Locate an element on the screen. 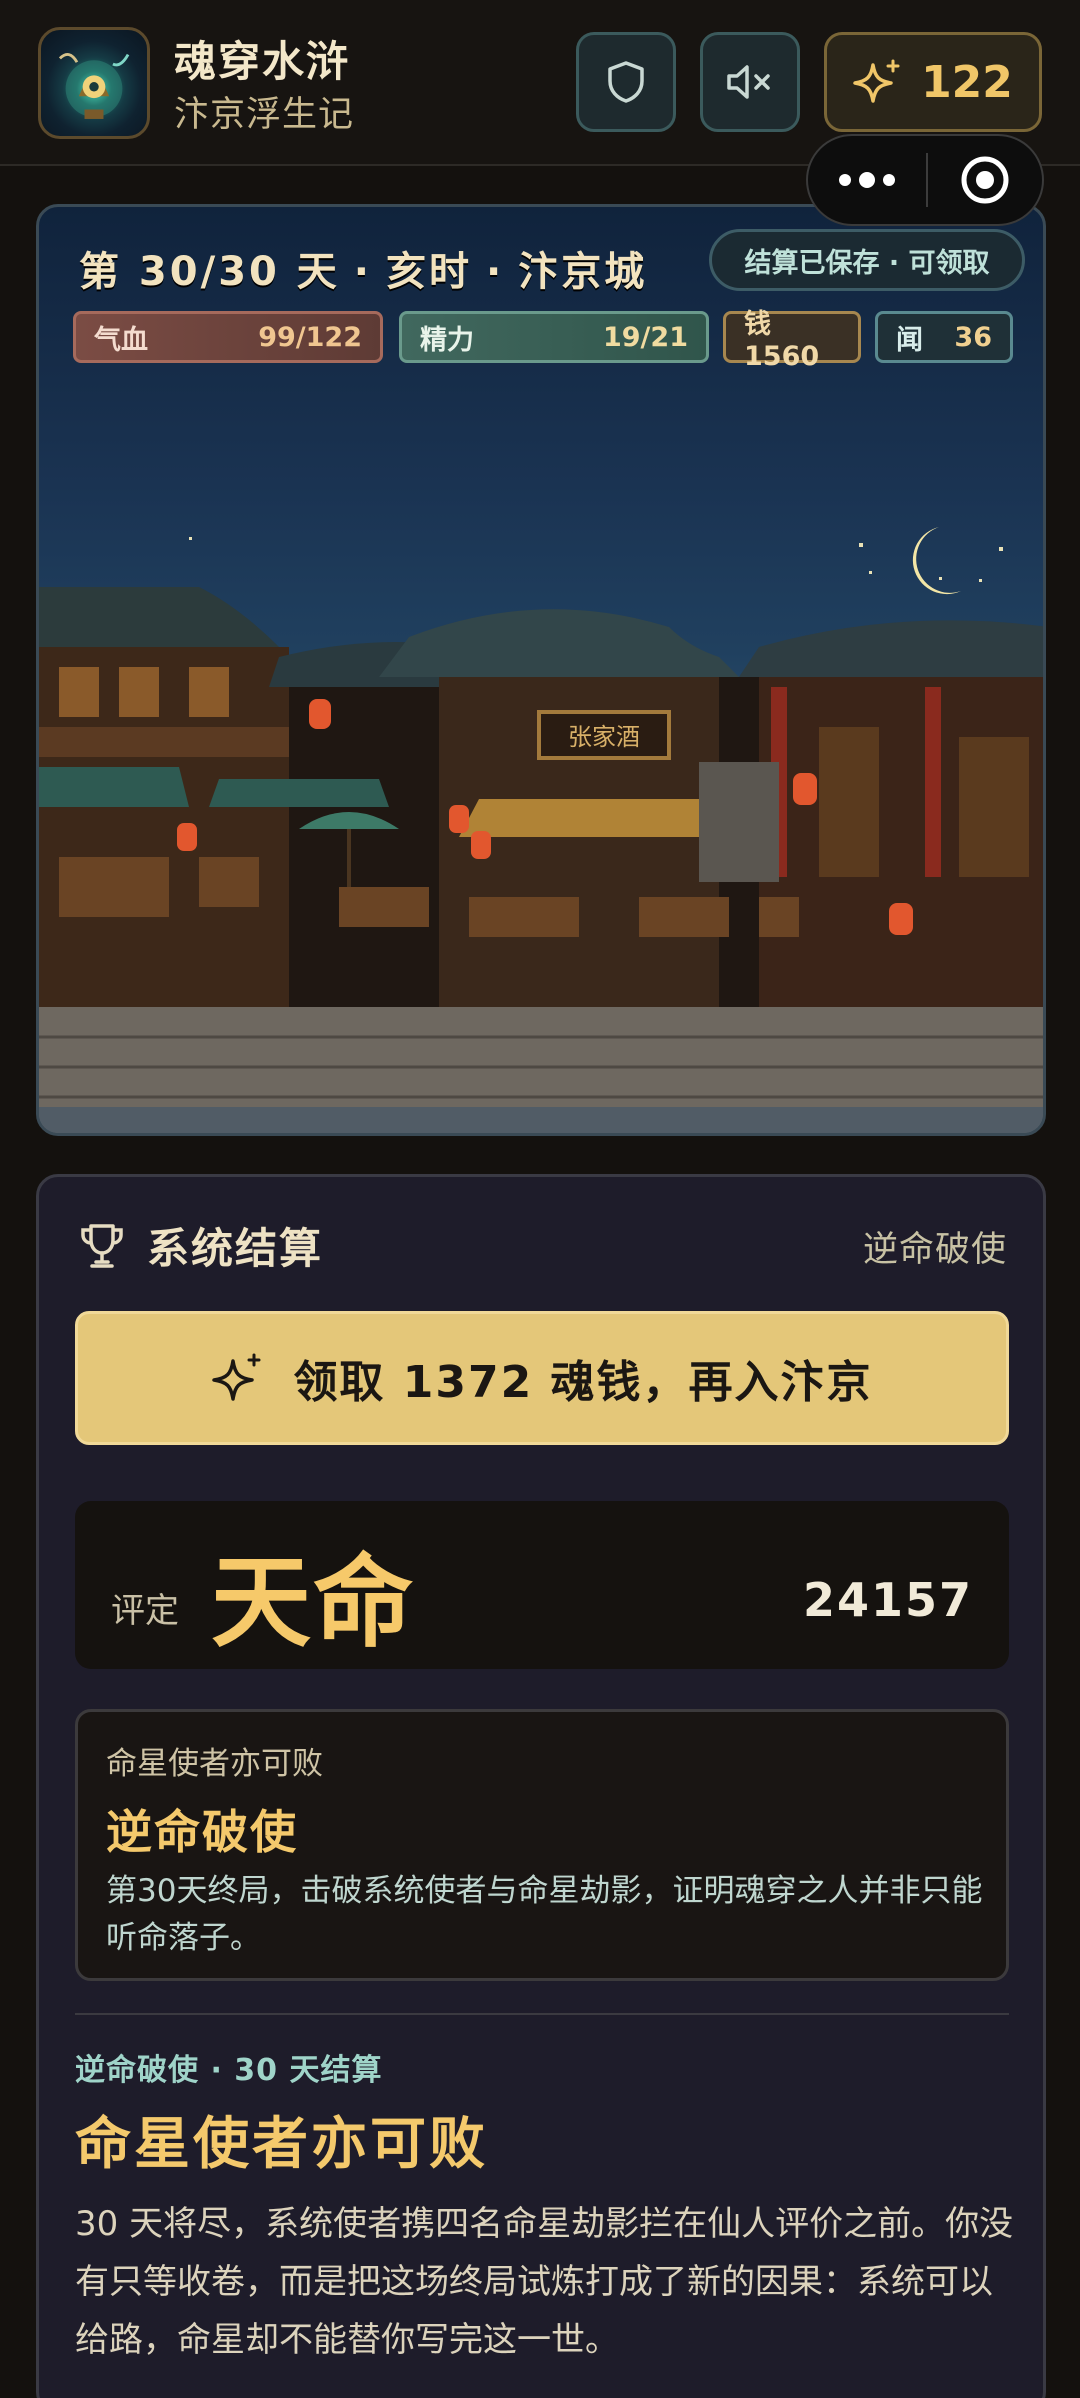 This screenshot has width=1080, height=2398. location: 汴京城 is located at coordinates (583, 272).